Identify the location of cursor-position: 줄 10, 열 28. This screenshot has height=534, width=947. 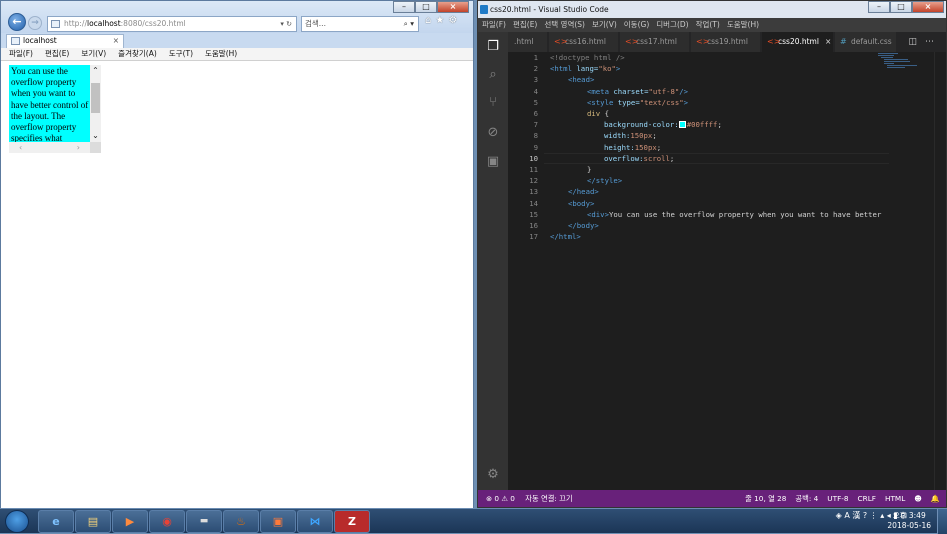
(765, 498).